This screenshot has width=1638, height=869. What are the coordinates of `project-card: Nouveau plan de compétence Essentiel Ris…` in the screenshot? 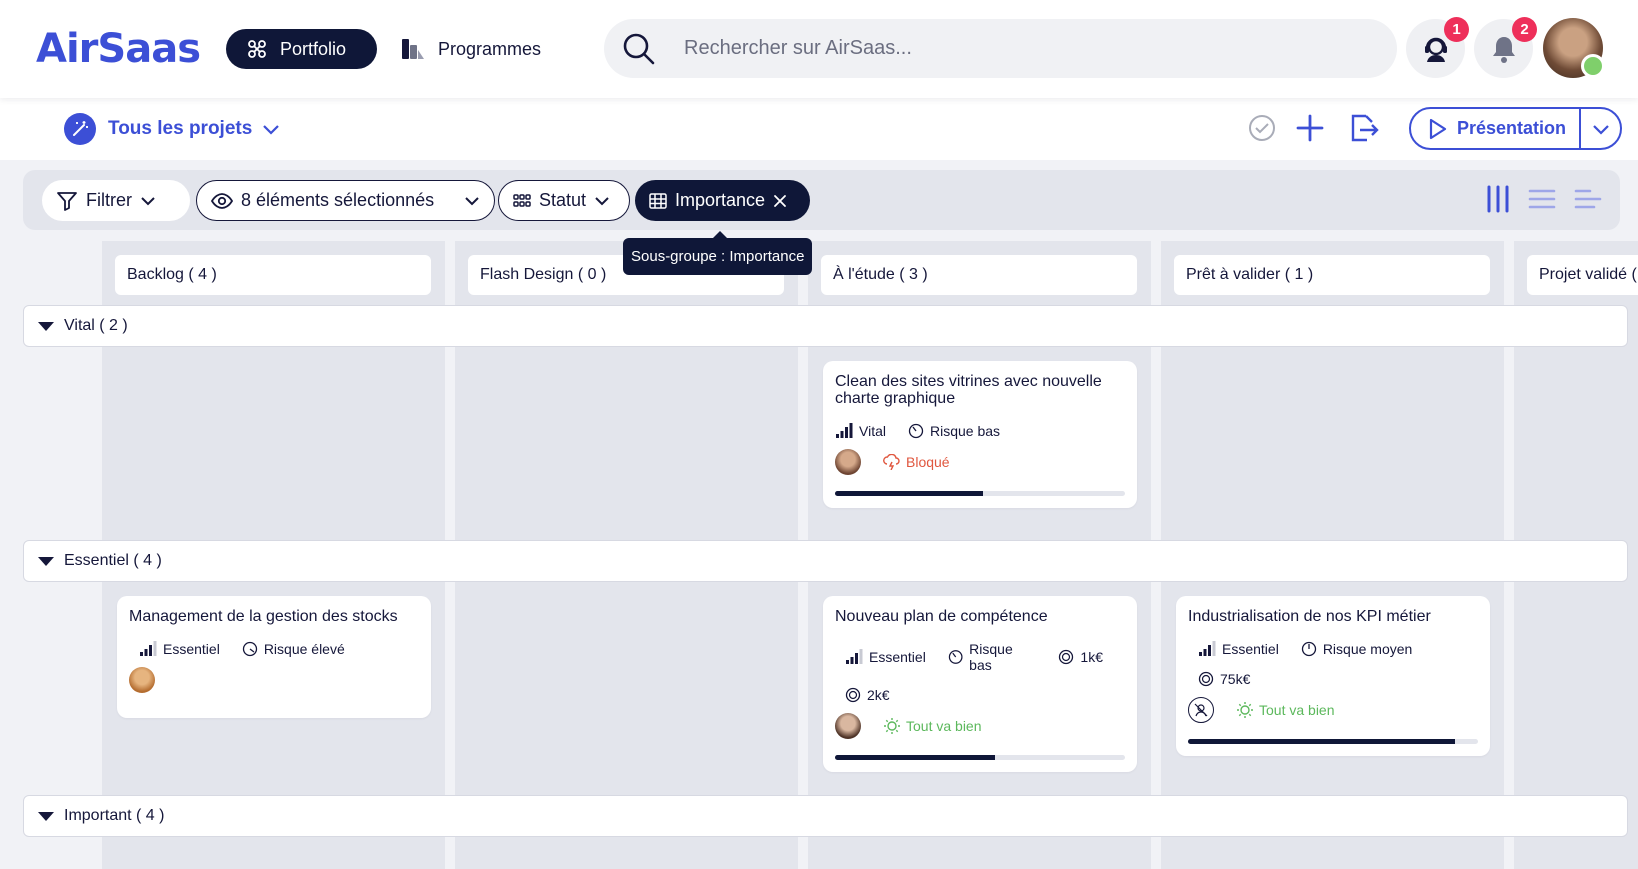 It's located at (980, 684).